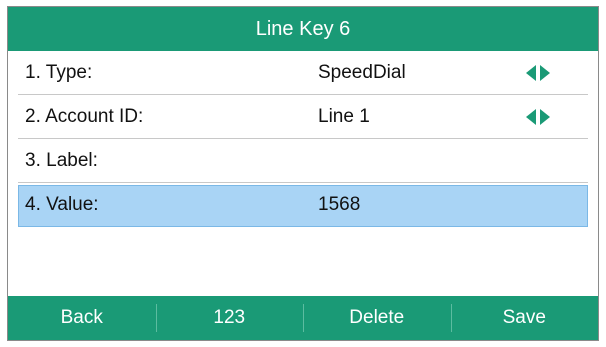  I want to click on type-label: 1. Type:, so click(59, 72).